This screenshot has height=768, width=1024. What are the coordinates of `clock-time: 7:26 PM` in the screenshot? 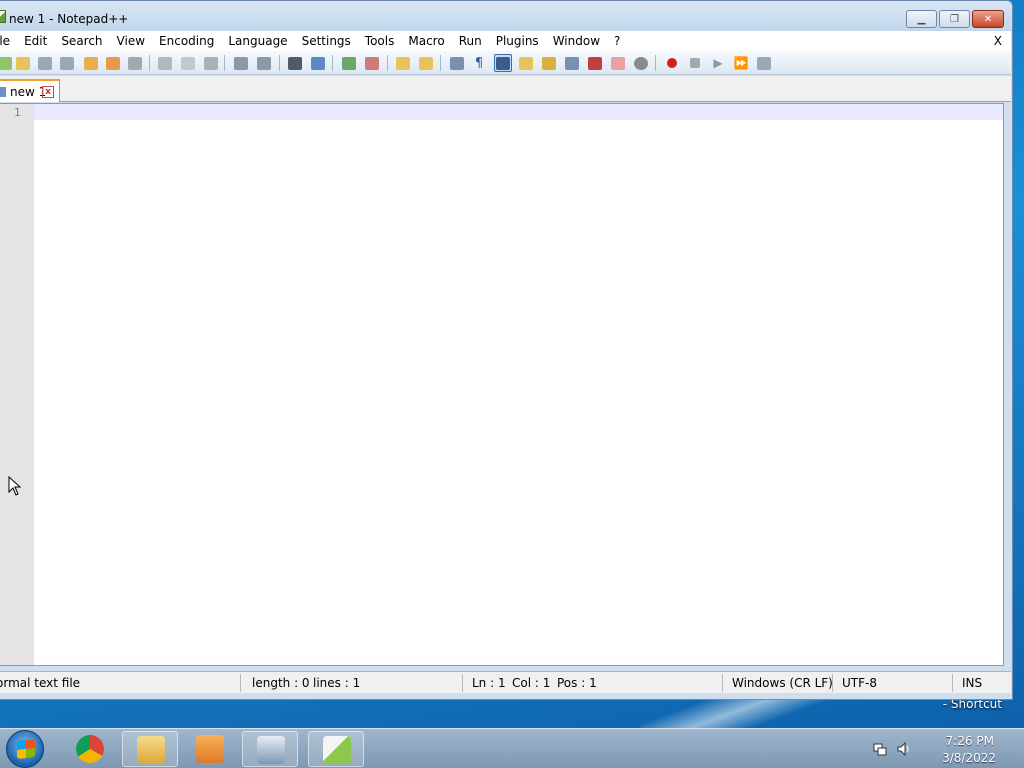 It's located at (970, 741).